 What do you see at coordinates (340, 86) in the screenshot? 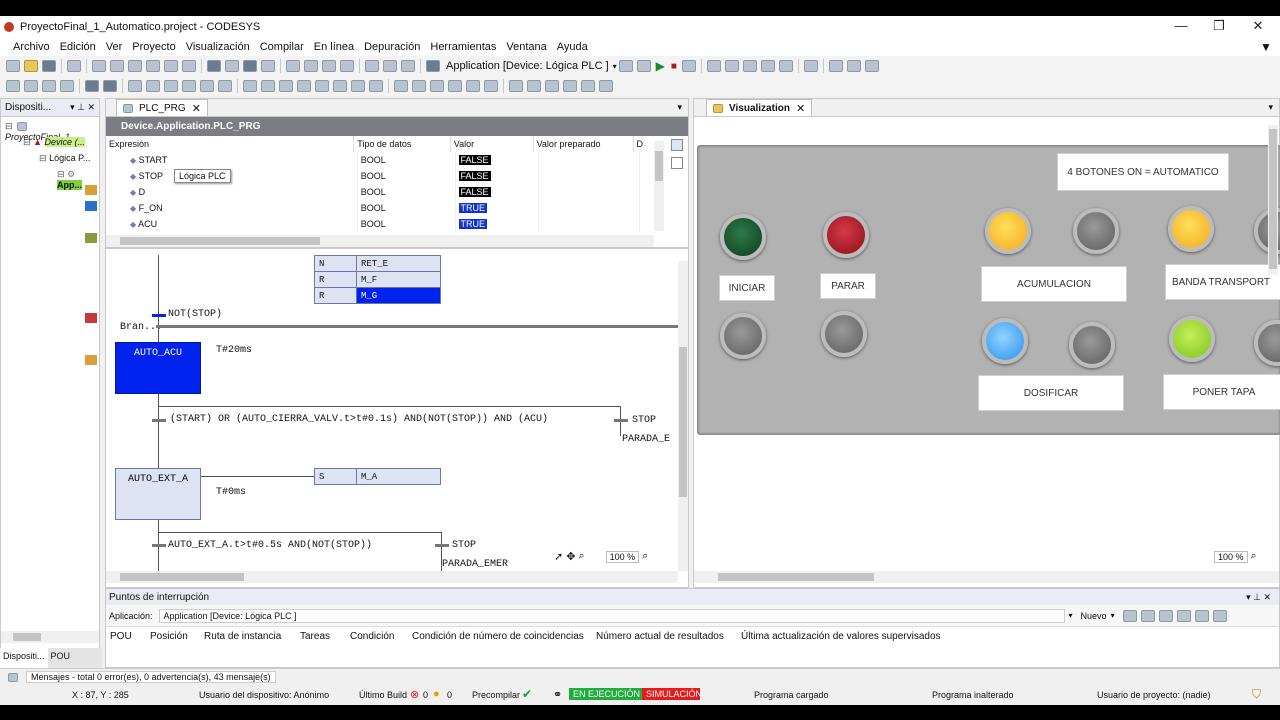
I see `insert-action-icon` at bounding box center [340, 86].